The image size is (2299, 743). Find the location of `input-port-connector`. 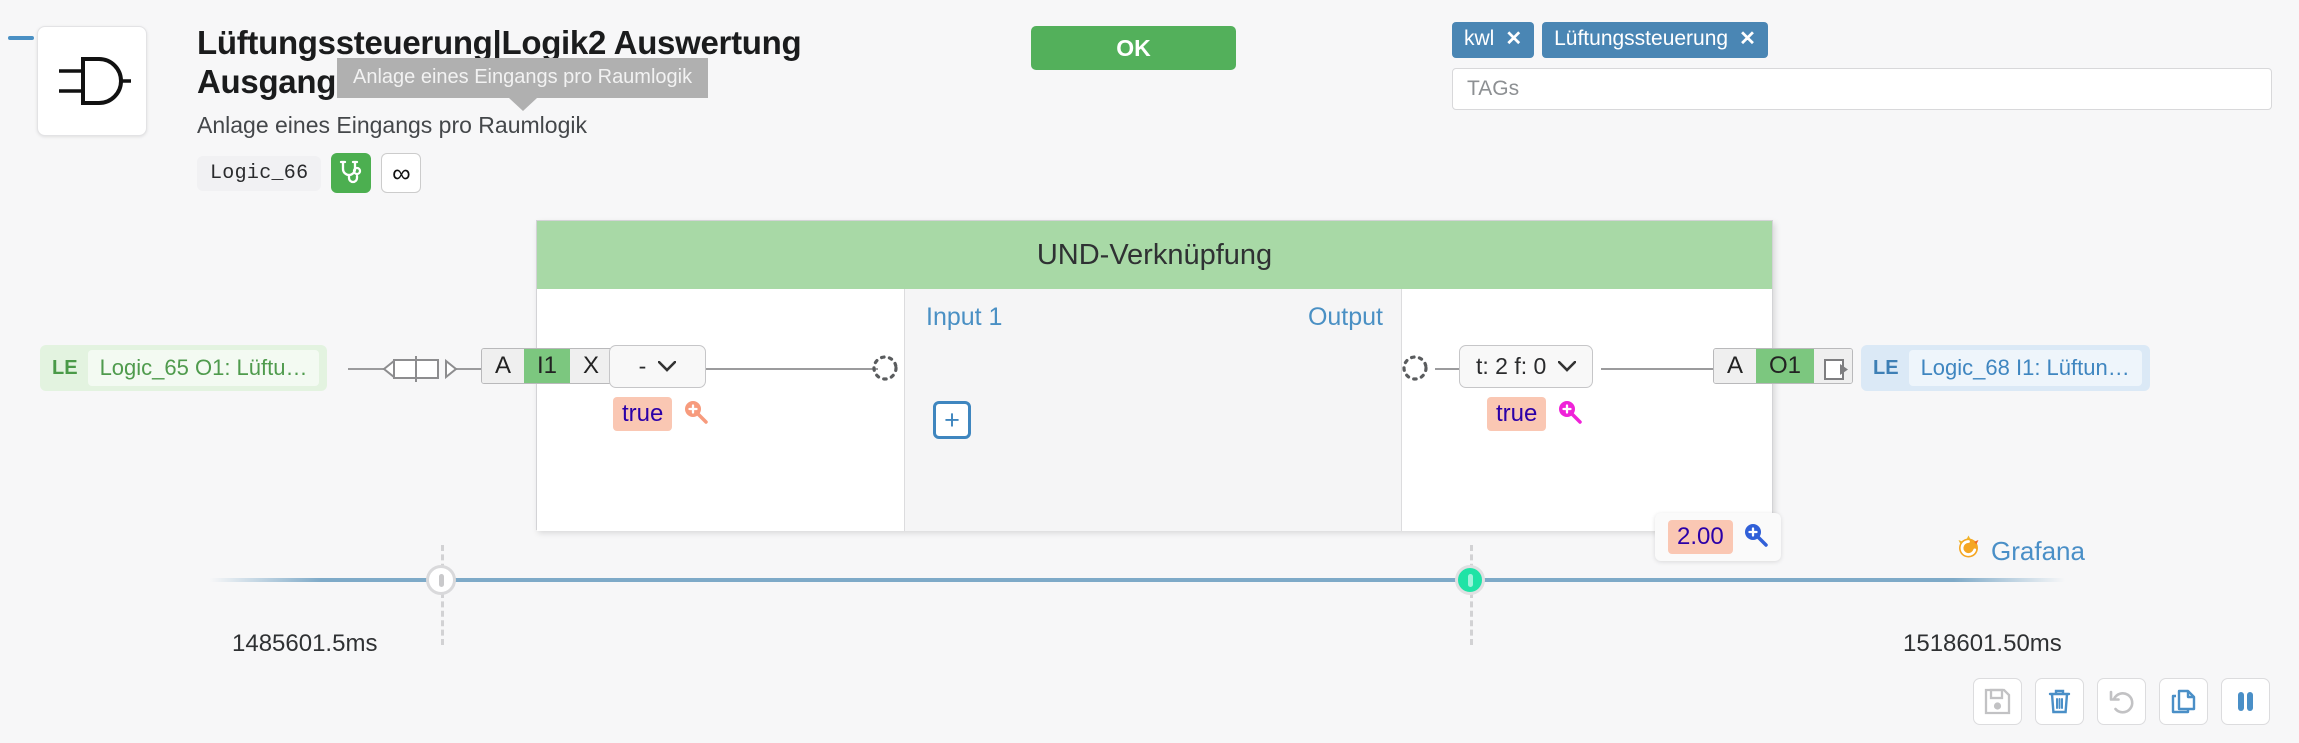

input-port-connector is located at coordinates (885, 368).